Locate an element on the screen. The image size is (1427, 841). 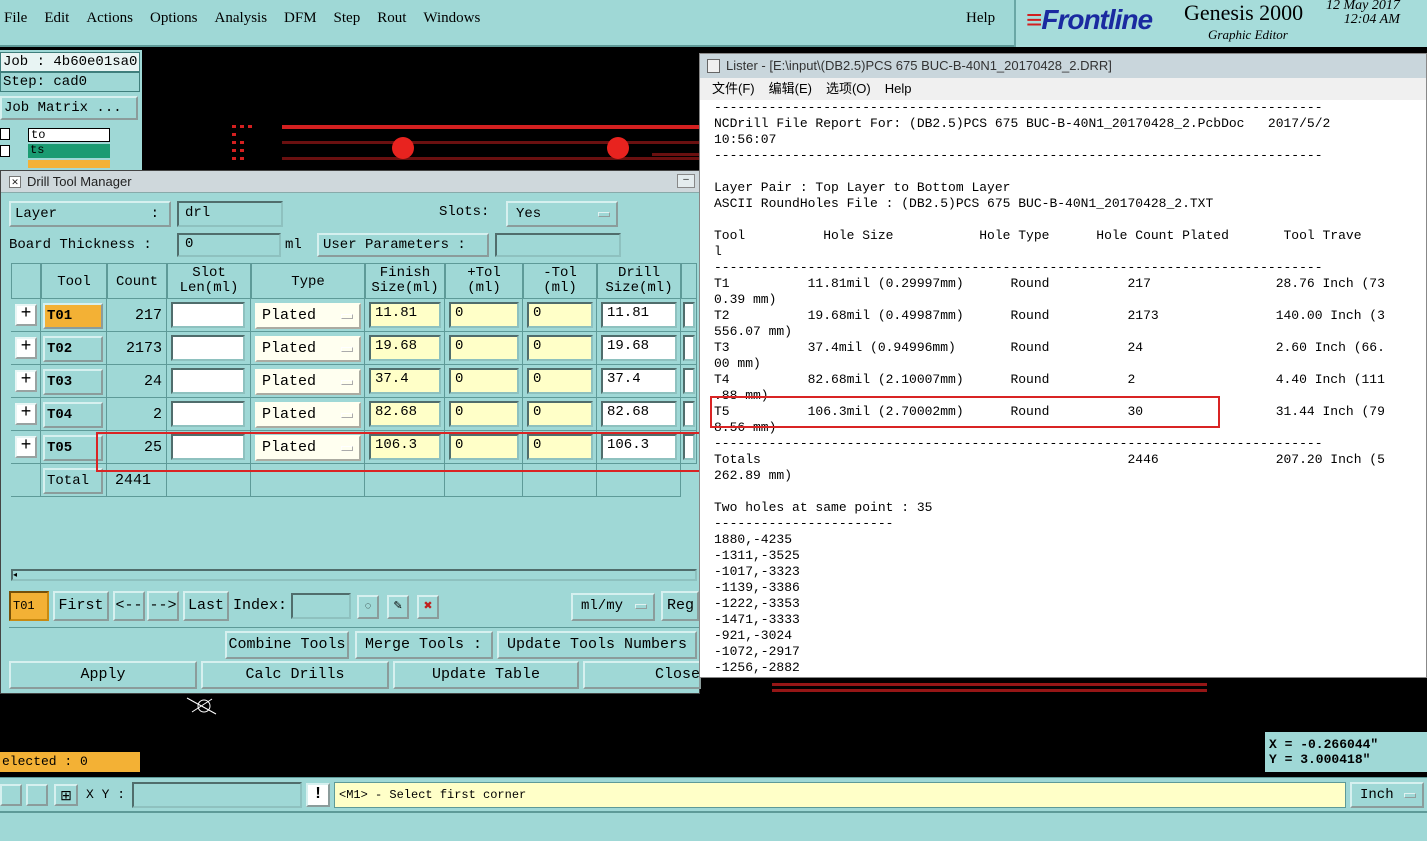
zoom-icon is located at coordinates (11, 795).